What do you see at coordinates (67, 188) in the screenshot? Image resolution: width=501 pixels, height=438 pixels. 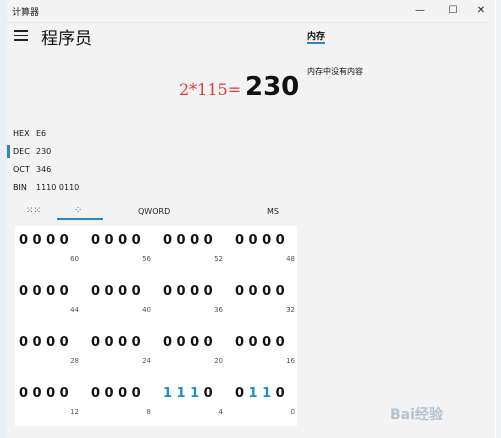 I see `radix-row-bin: BIN 1110 0110` at bounding box center [67, 188].